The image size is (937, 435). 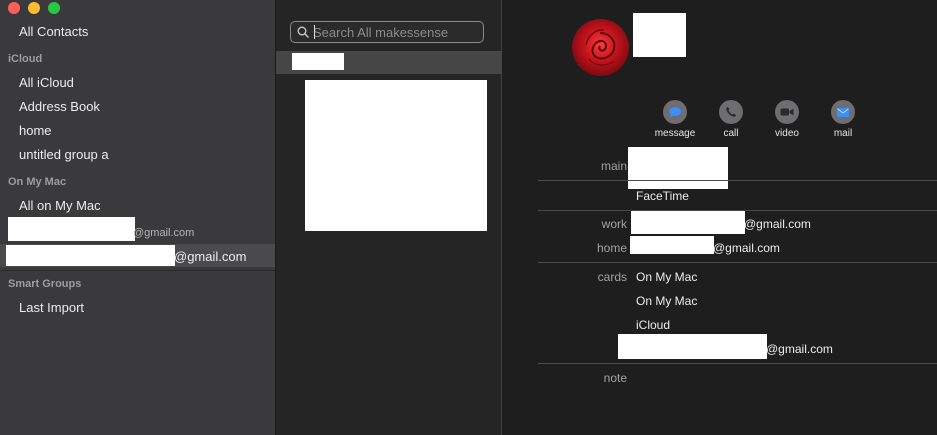 What do you see at coordinates (137, 270) in the screenshot?
I see `sidebar-divider` at bounding box center [137, 270].